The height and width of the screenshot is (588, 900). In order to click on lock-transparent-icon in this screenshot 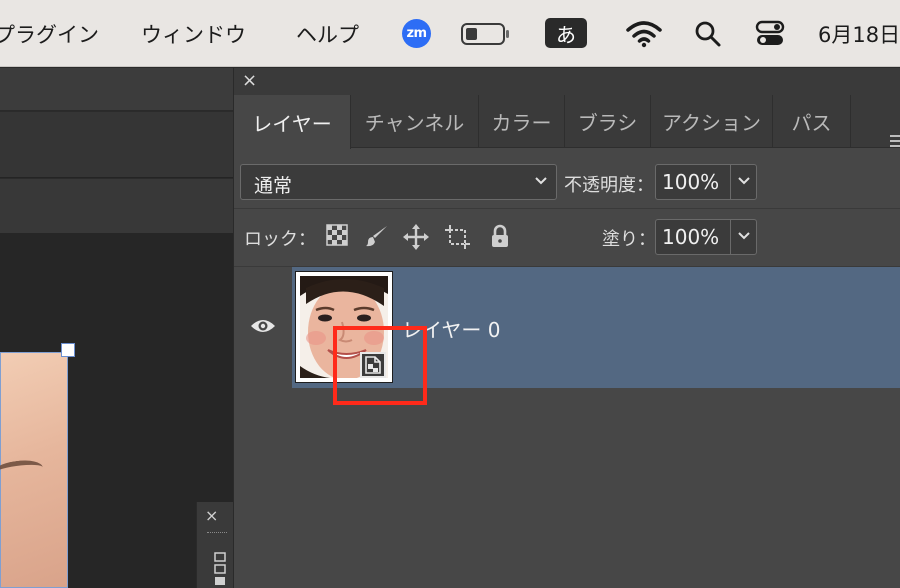, I will do `click(337, 235)`.